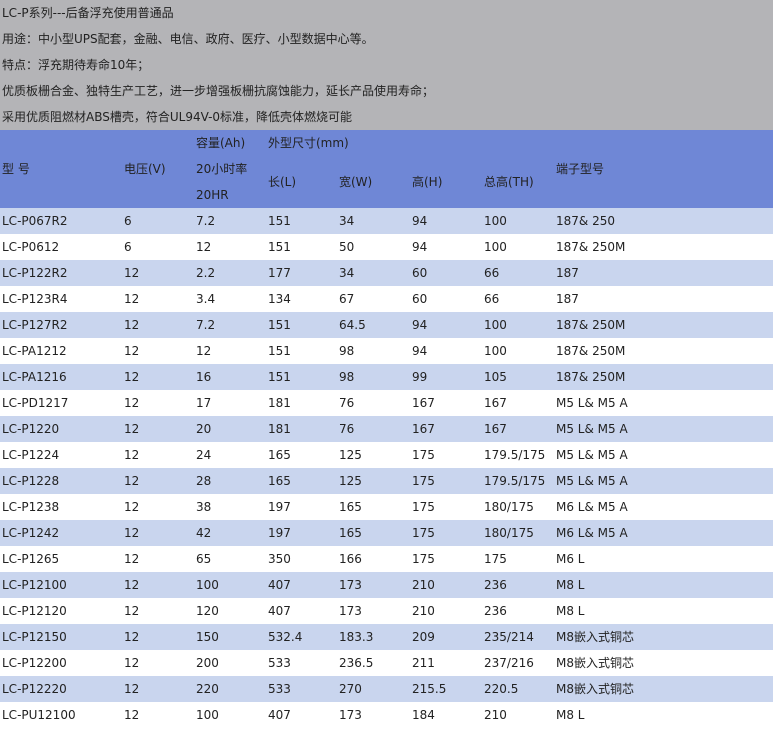 This screenshot has height=741, width=773. I want to click on cell-height: 184, so click(423, 715).